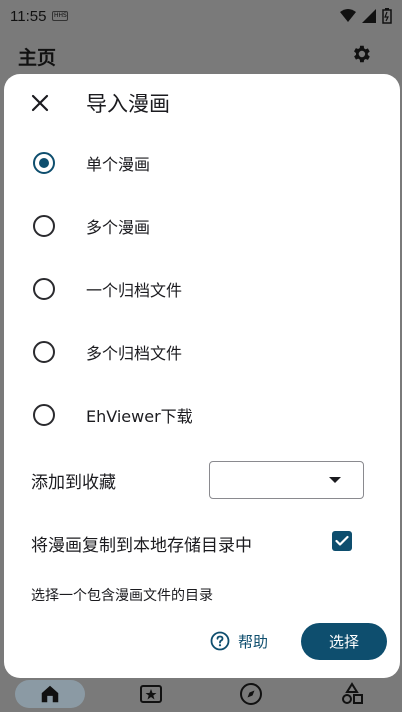  I want to click on dropdown-arrow-icon, so click(335, 480).